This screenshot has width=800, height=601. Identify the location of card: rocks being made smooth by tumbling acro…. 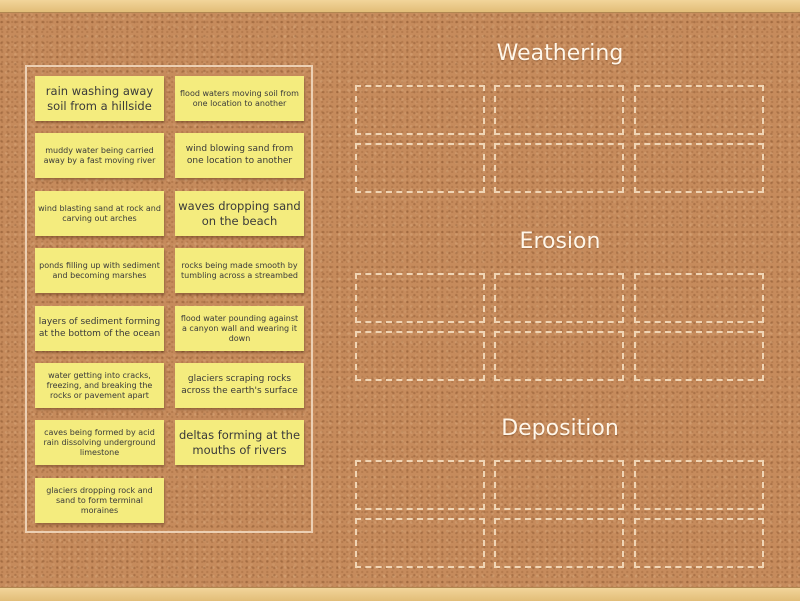
(239, 270).